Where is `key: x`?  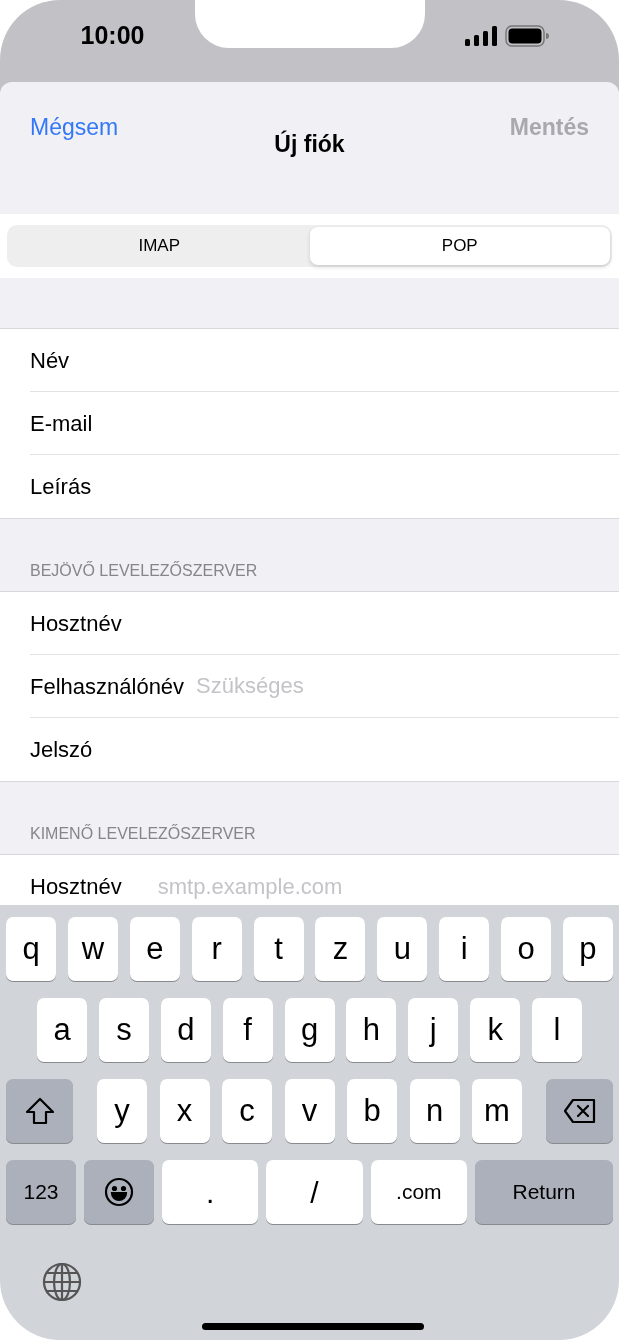 key: x is located at coordinates (184, 1111).